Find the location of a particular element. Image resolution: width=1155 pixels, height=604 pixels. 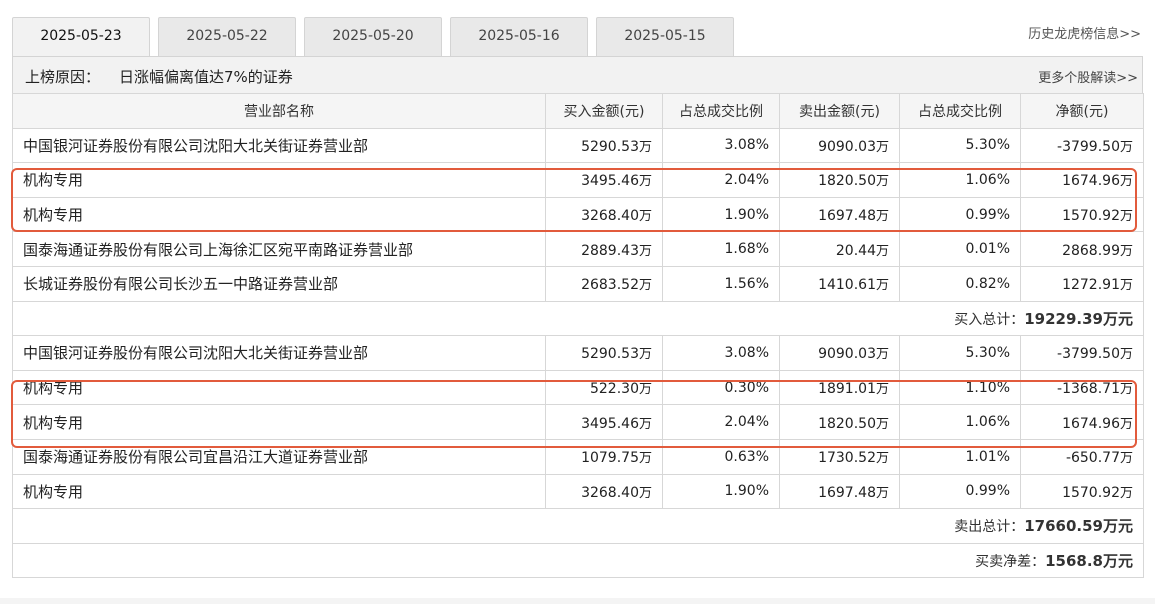

sell-amount: 1891.01万 is located at coordinates (839, 387).